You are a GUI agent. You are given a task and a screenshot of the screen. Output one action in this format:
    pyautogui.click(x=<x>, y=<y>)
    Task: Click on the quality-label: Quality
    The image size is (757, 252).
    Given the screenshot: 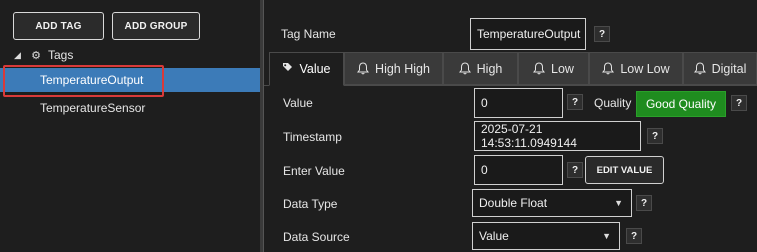 What is the action you would take?
    pyautogui.click(x=613, y=103)
    